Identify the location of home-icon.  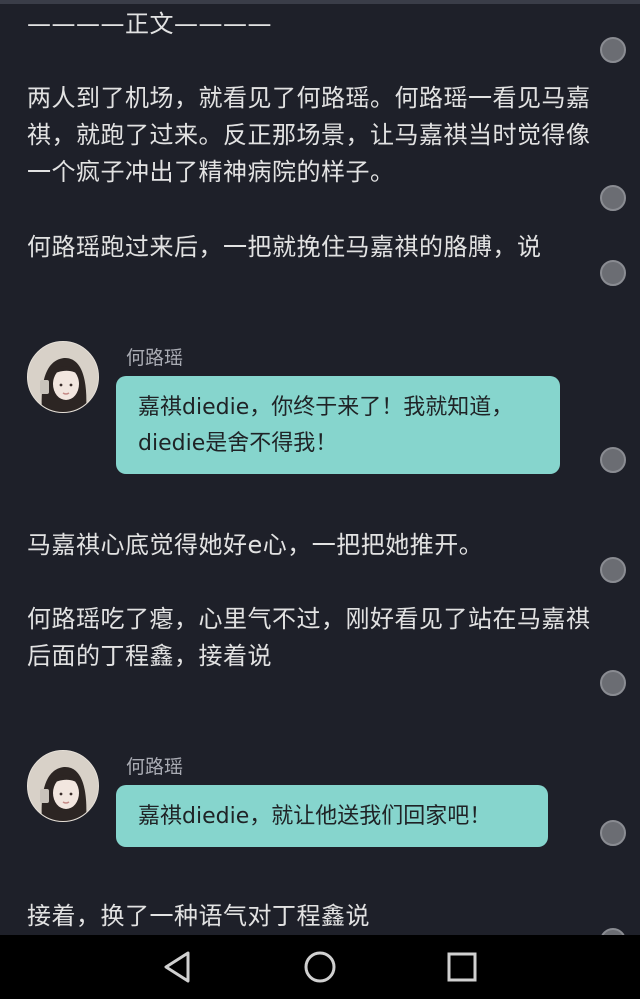
(320, 967).